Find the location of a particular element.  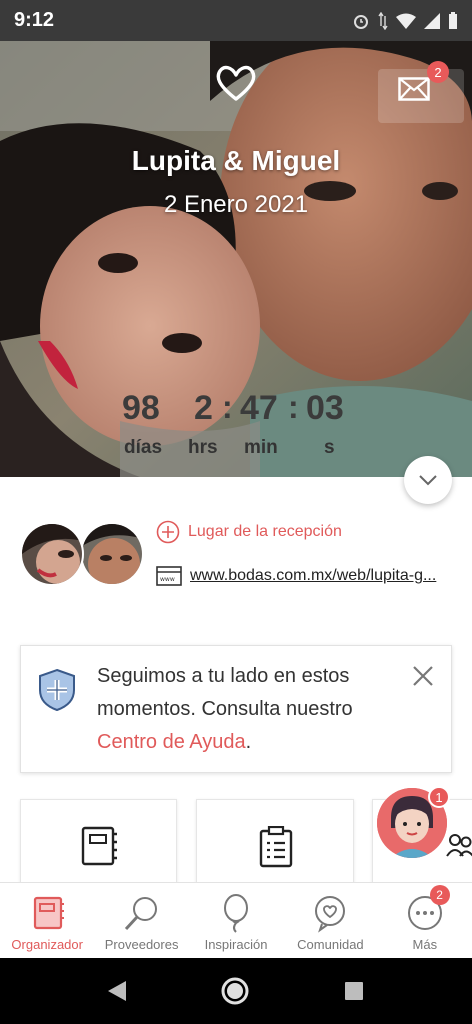

countdown-minutes: 47 is located at coordinates (259, 408).